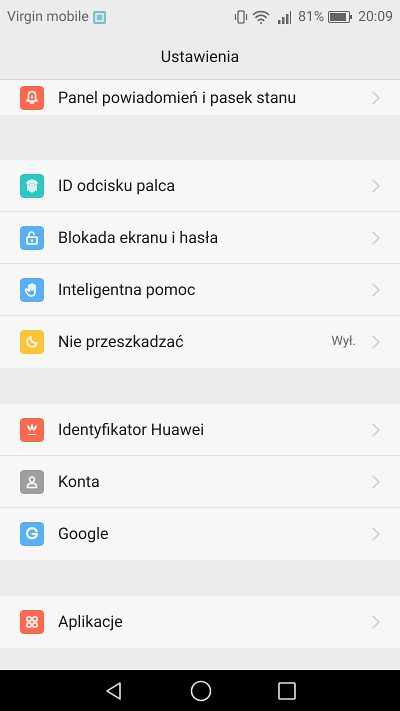 This screenshot has height=711, width=400. What do you see at coordinates (132, 429) in the screenshot?
I see `item-label: Identyfikator Huawei` at bounding box center [132, 429].